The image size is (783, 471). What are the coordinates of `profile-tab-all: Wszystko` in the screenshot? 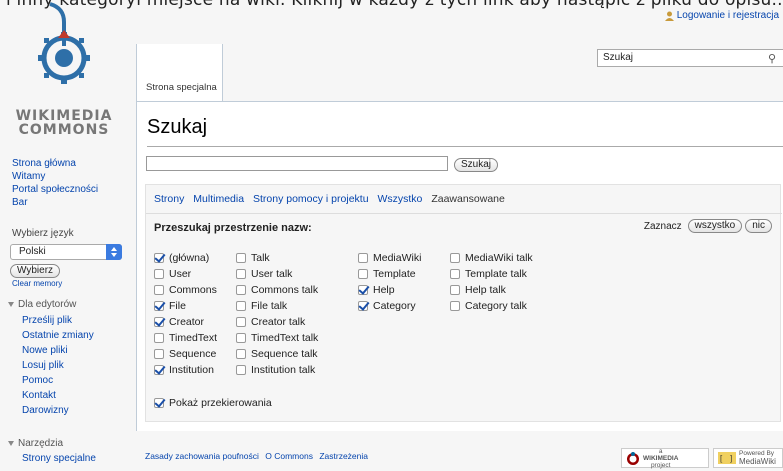 It's located at (399, 199).